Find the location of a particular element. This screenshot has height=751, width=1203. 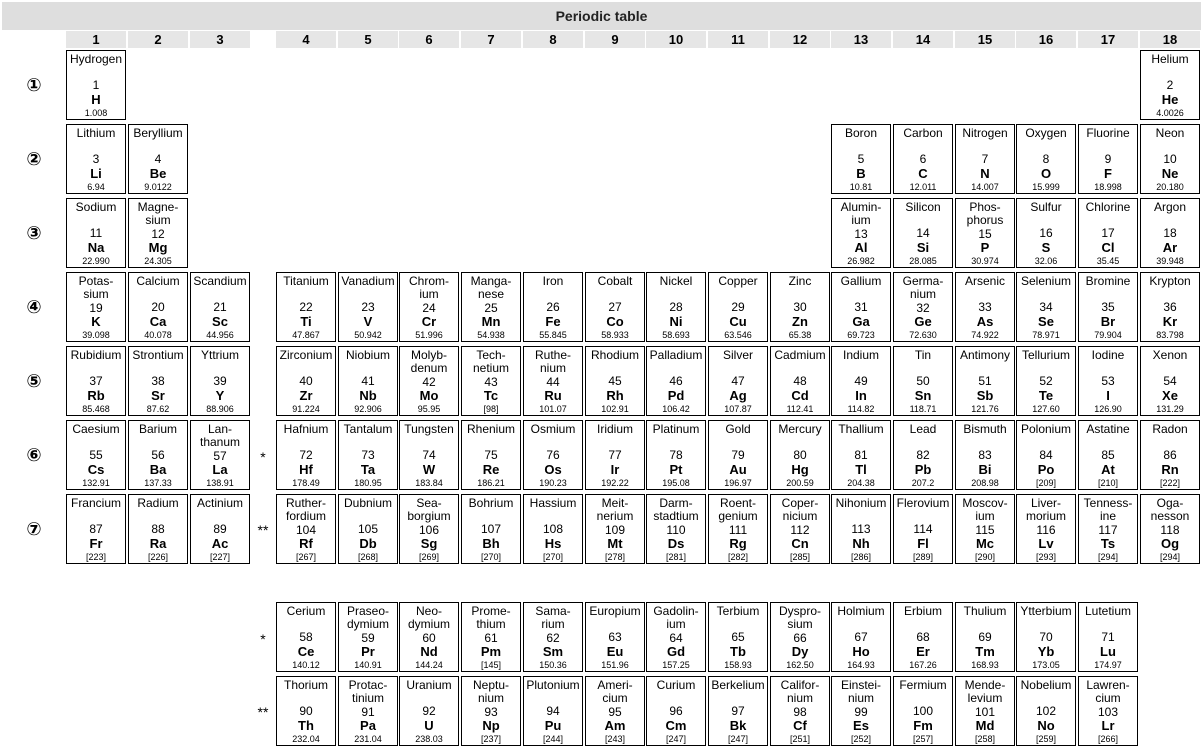

element-cell-ca: Calcium 20 Ca 40.078 is located at coordinates (158, 307).